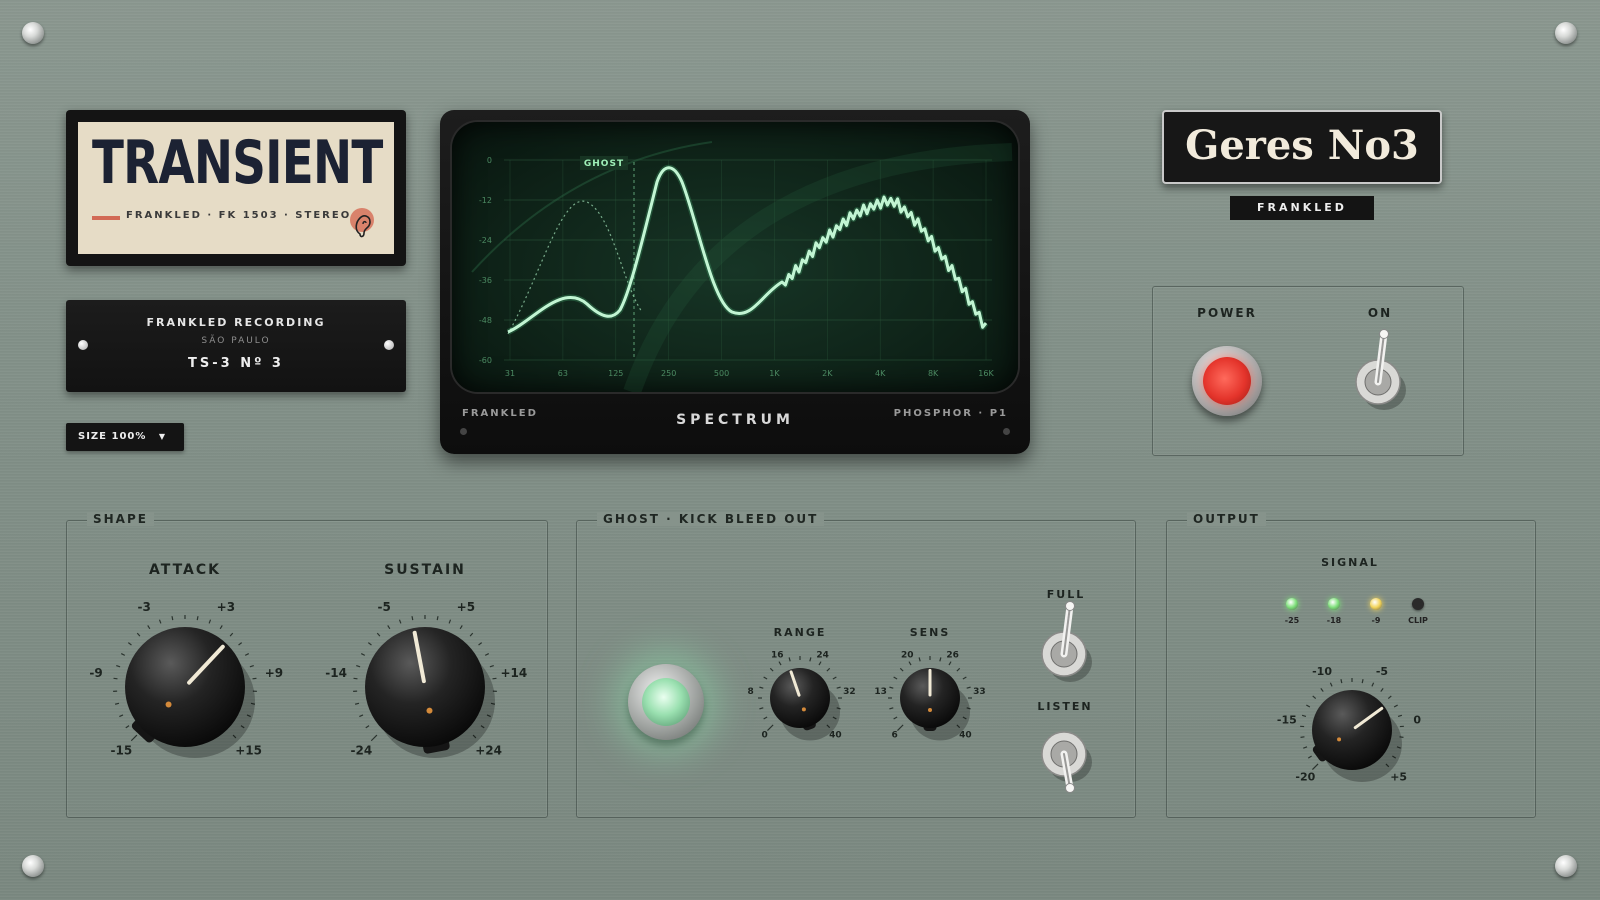  I want to click on knob-scale-label: +24, so click(488, 751).